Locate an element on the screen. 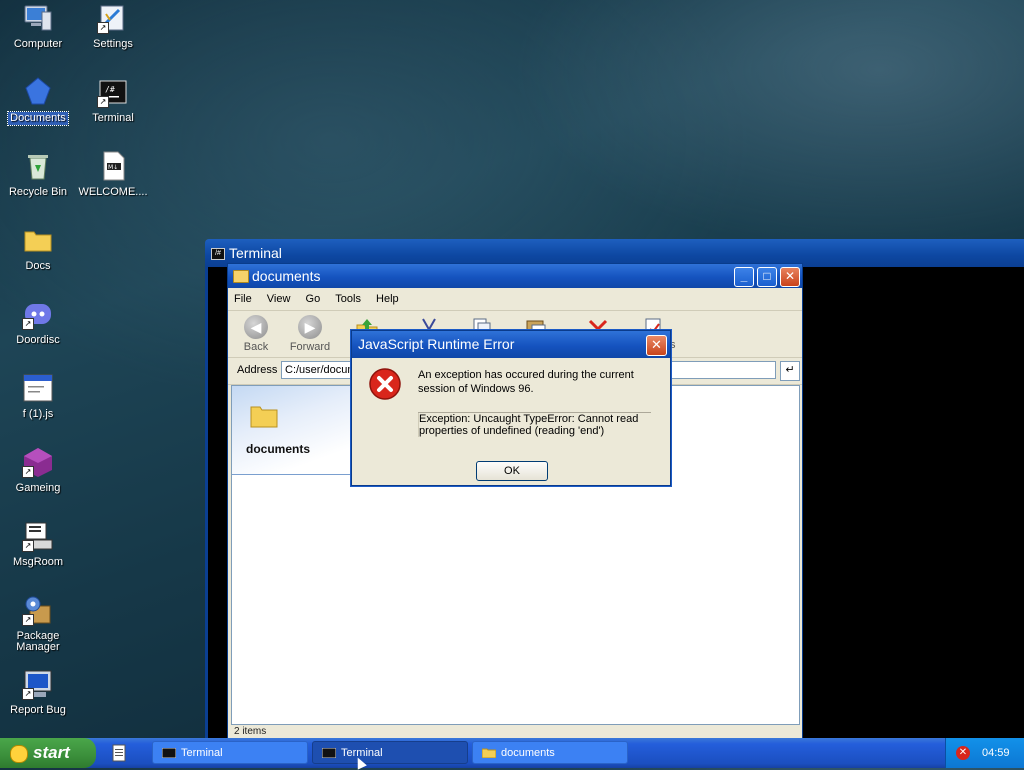 The width and height of the screenshot is (1024, 770). discord-icon: ↗ is located at coordinates (38, 314).